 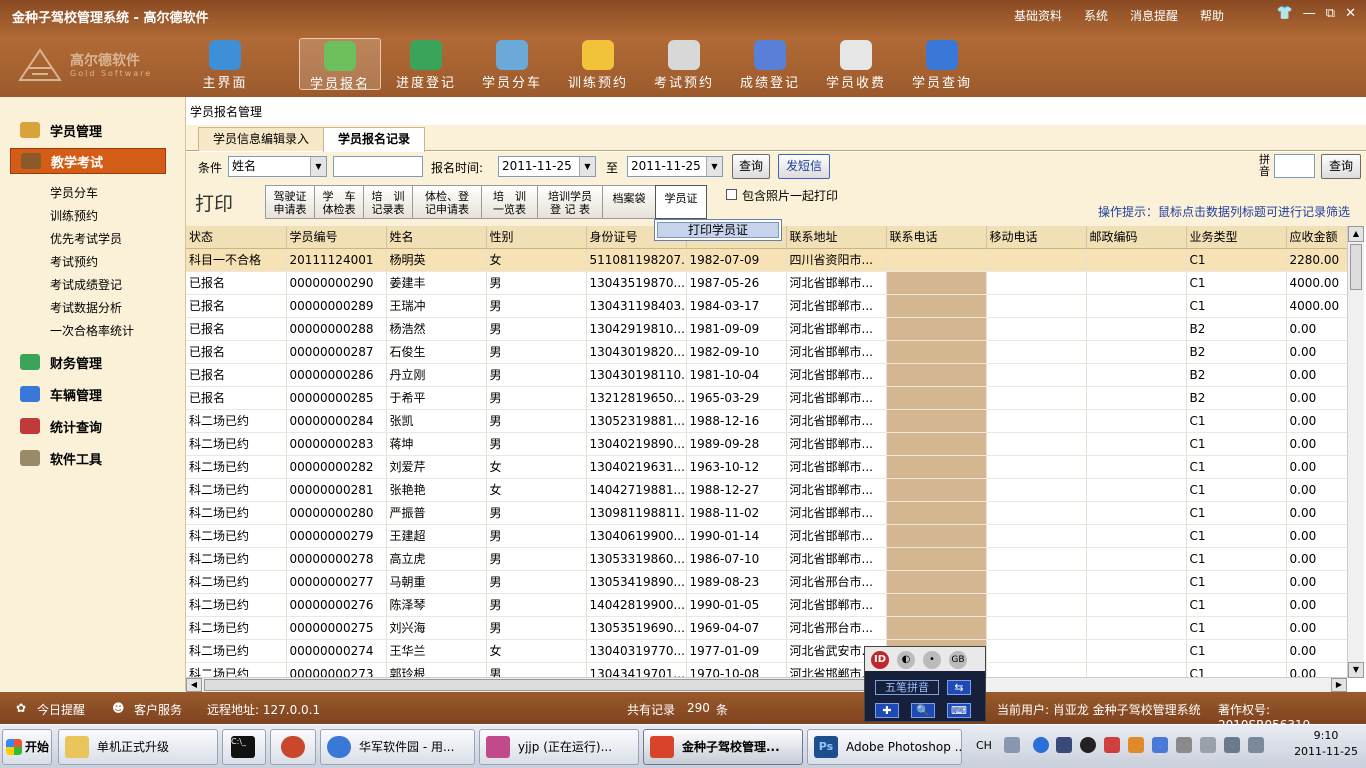 What do you see at coordinates (512, 64) in the screenshot?
I see `nav-assign-car: 学员分车` at bounding box center [512, 64].